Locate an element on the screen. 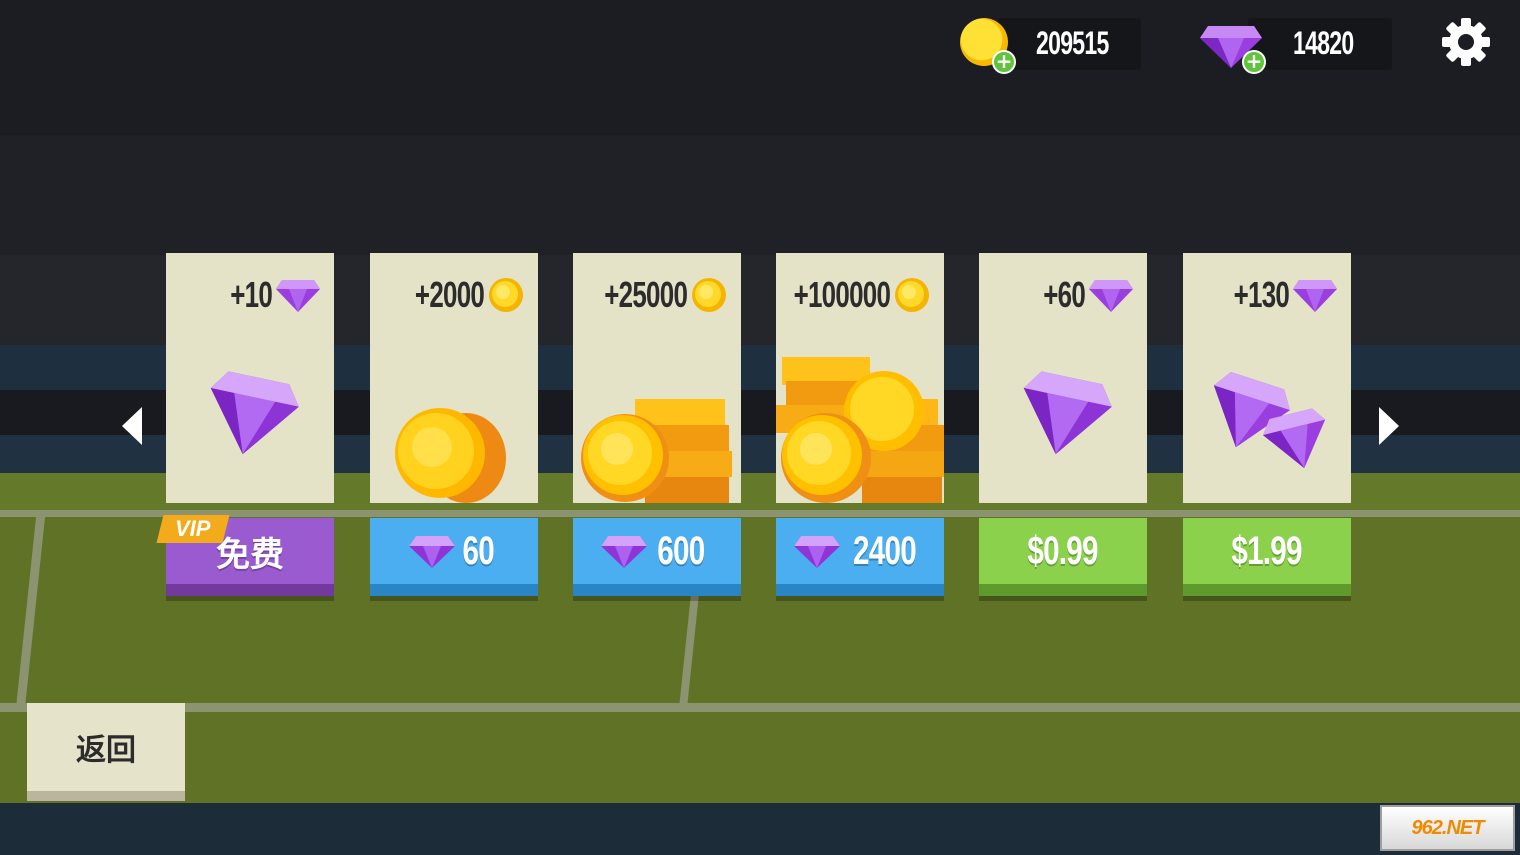  shop-item-card: +130 is located at coordinates (1267, 378).